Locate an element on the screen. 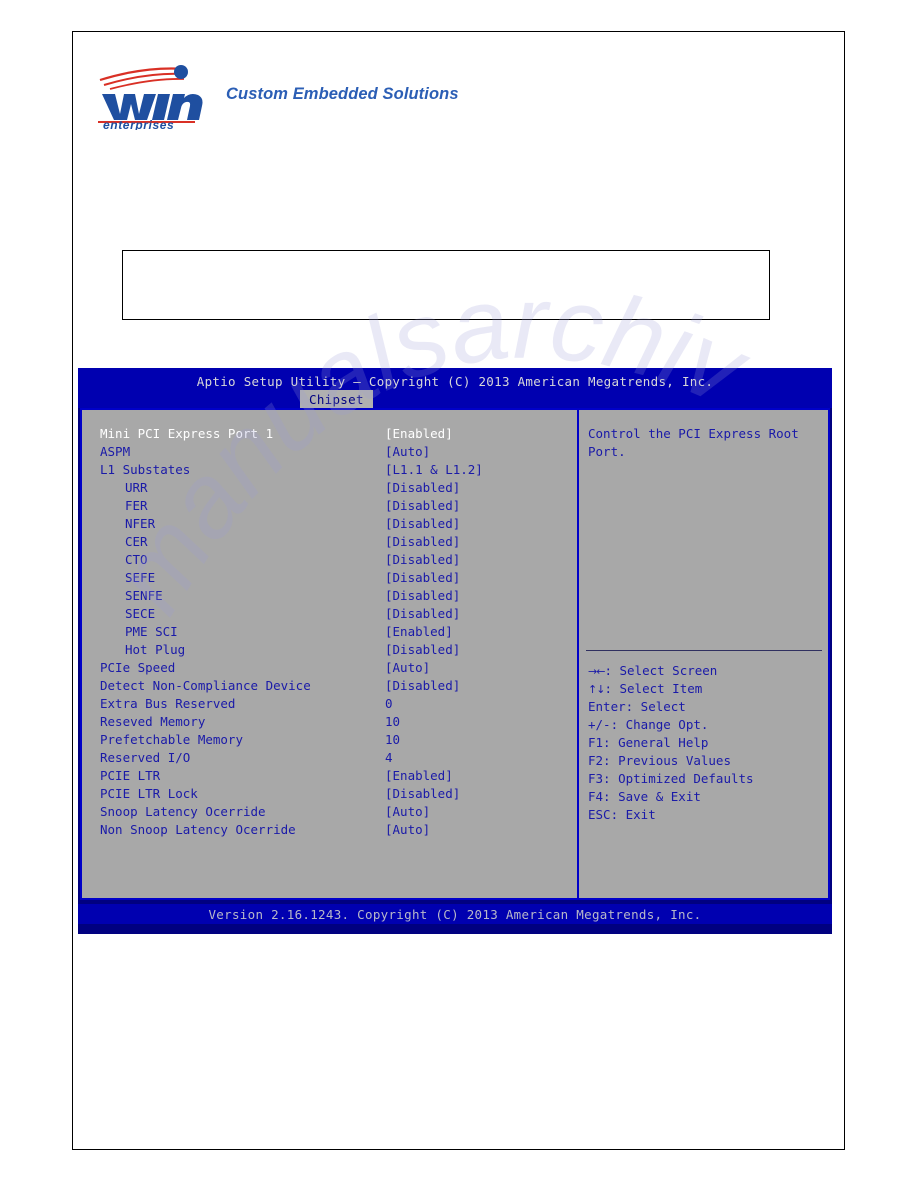 The image size is (918, 1188). key-legend-row: F1: General Help is located at coordinates (708, 743).